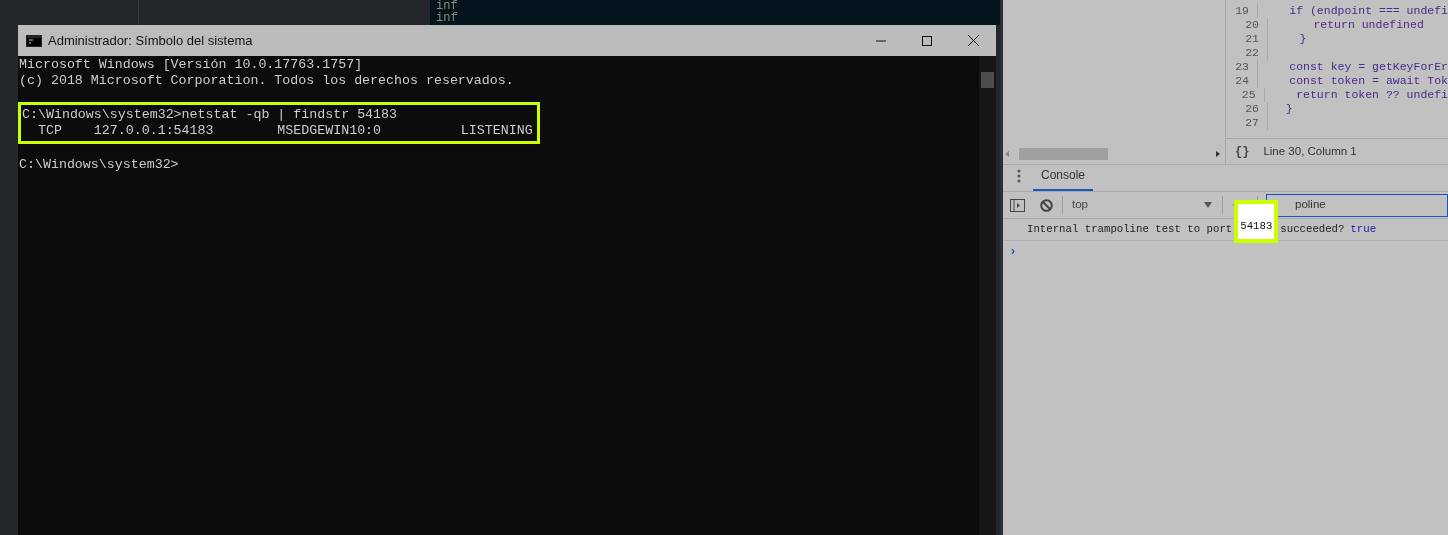  Describe the element at coordinates (1252, 53) in the screenshot. I see `line-number: 22` at that location.